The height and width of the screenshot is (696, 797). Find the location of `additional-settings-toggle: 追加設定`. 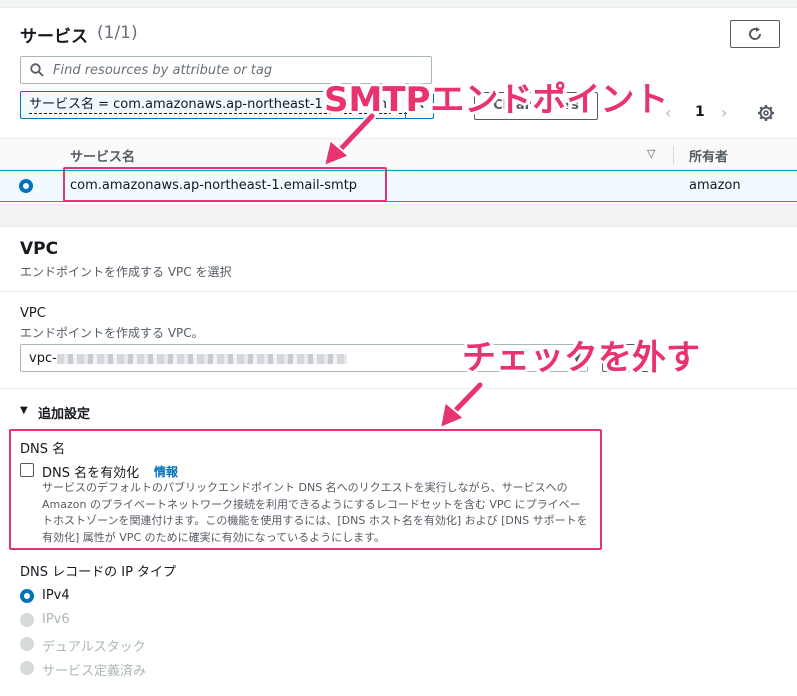

additional-settings-toggle: 追加設定 is located at coordinates (64, 412).